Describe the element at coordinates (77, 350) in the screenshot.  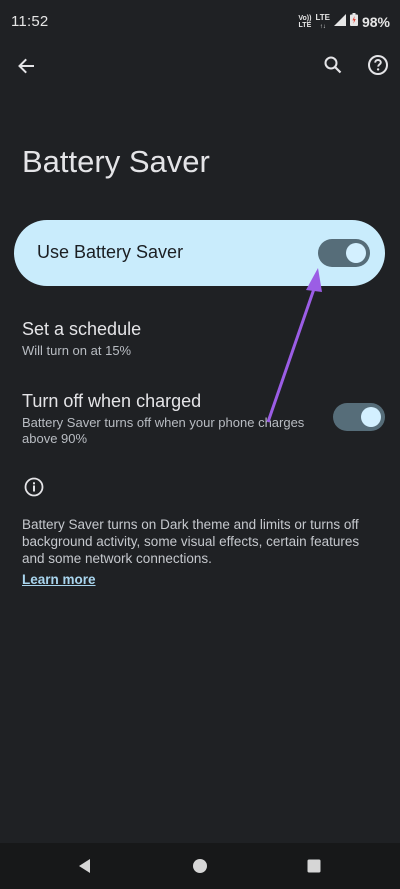
I see `set-schedule-subtitle: Will turn on at 15%` at that location.